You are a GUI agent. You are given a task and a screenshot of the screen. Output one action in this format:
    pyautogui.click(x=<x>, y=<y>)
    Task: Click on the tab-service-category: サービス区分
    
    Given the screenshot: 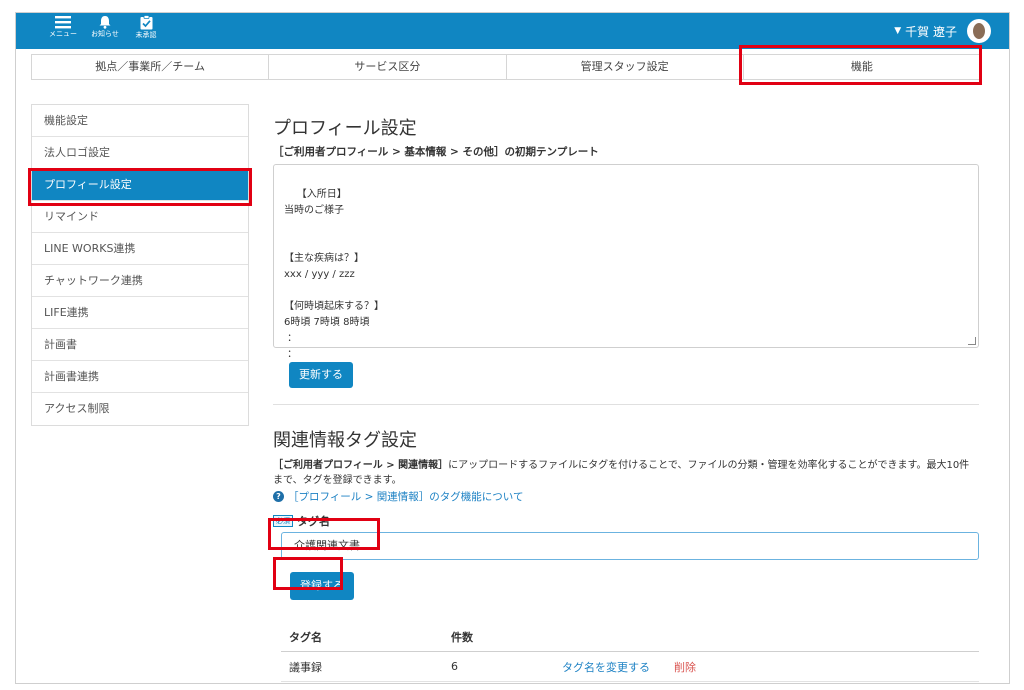 What is the action you would take?
    pyautogui.click(x=388, y=67)
    